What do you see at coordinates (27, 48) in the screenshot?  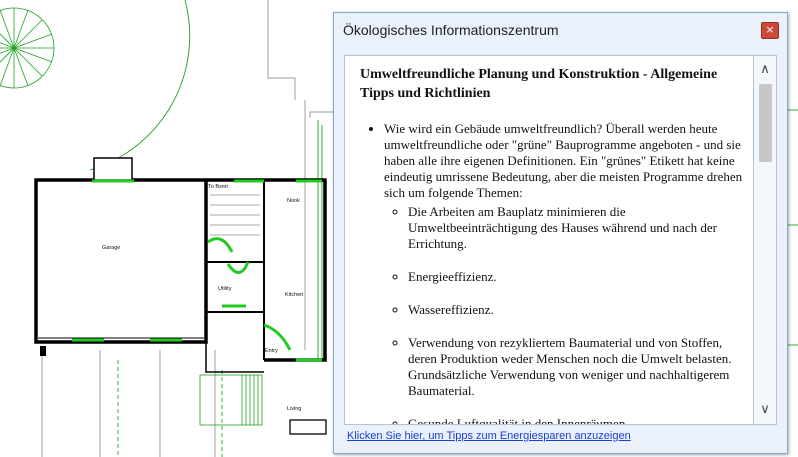 I see `compass-rose` at bounding box center [27, 48].